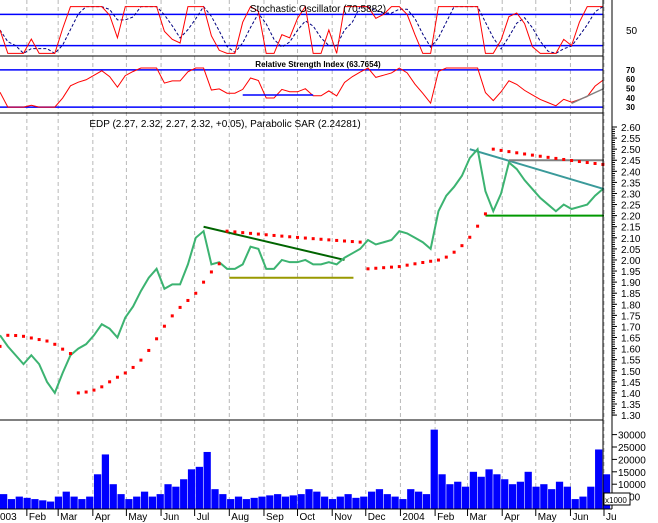  Describe the element at coordinates (631, 361) in the screenshot. I see `price-tick-label: 1.55` at that location.